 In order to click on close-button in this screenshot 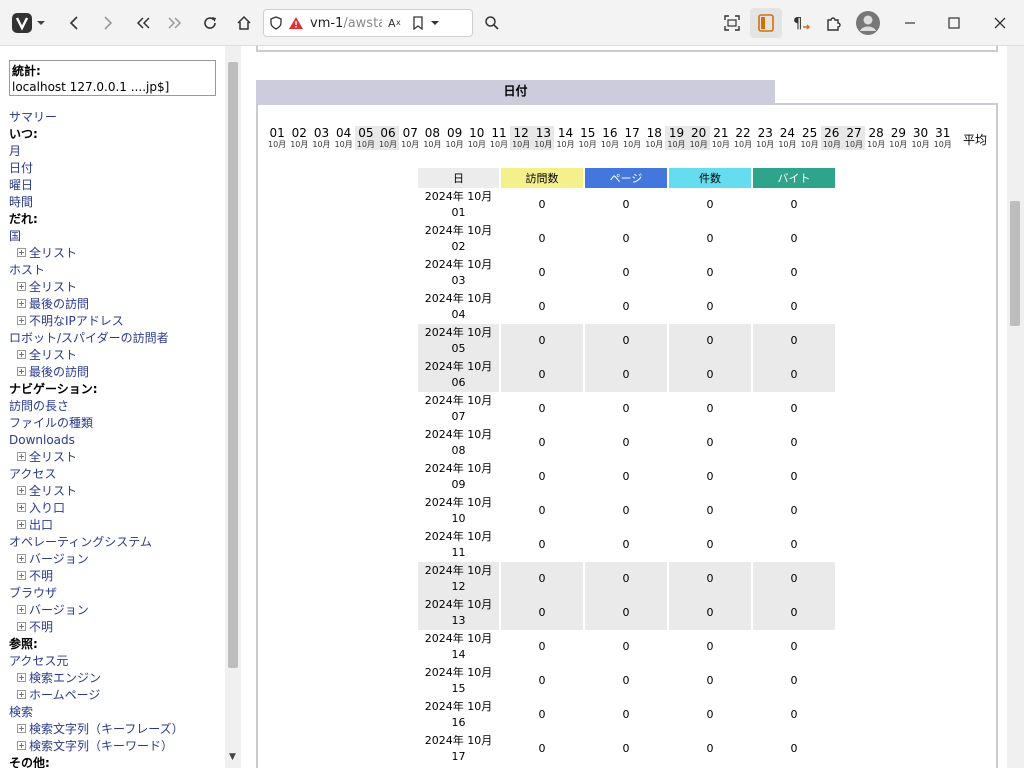, I will do `click(1000, 23)`.